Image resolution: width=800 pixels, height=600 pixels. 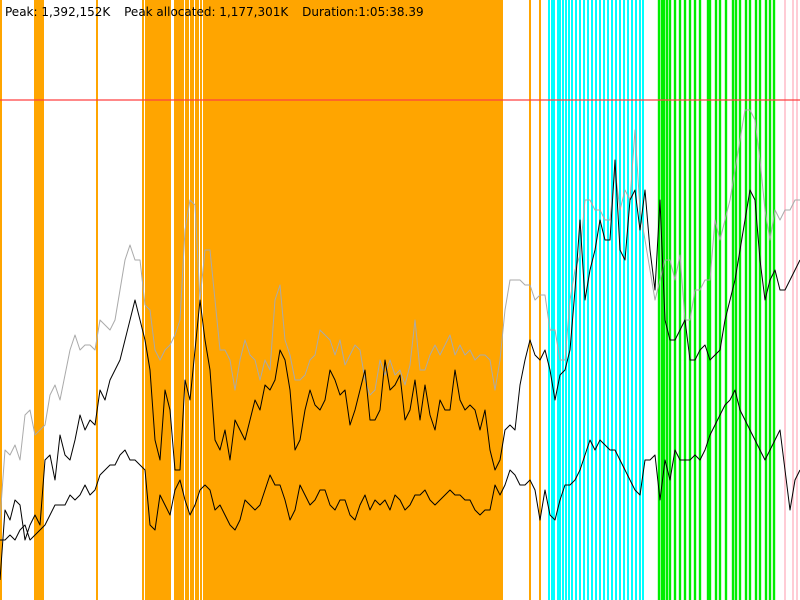 I want to click on peak-allocated-label: Peak allocated: 1,177,301K, so click(x=206, y=12).